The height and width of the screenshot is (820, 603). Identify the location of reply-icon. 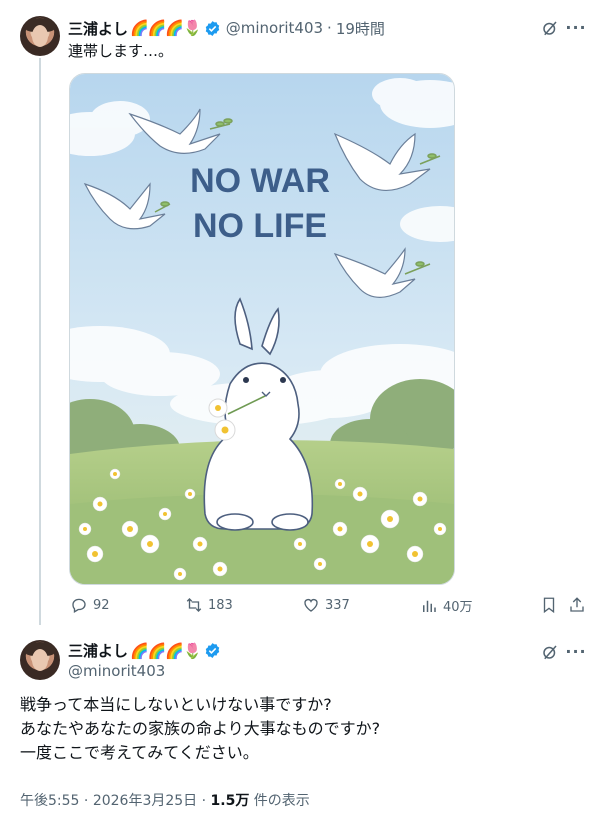
(79, 605).